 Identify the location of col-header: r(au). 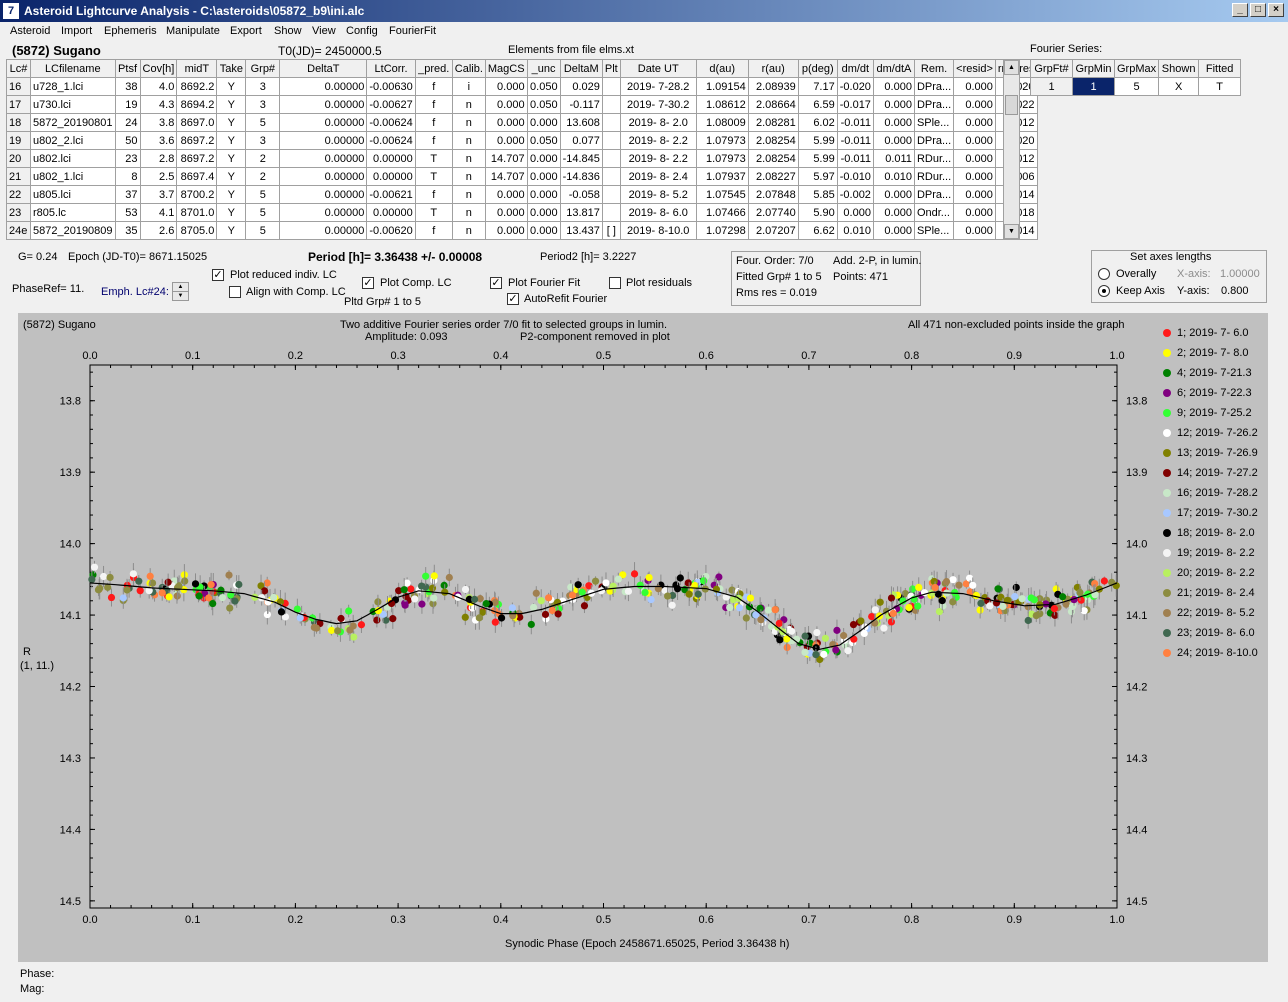
(773, 68).